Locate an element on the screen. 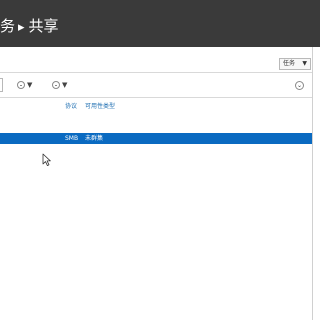  filter-input-edge is located at coordinates (1, 85).